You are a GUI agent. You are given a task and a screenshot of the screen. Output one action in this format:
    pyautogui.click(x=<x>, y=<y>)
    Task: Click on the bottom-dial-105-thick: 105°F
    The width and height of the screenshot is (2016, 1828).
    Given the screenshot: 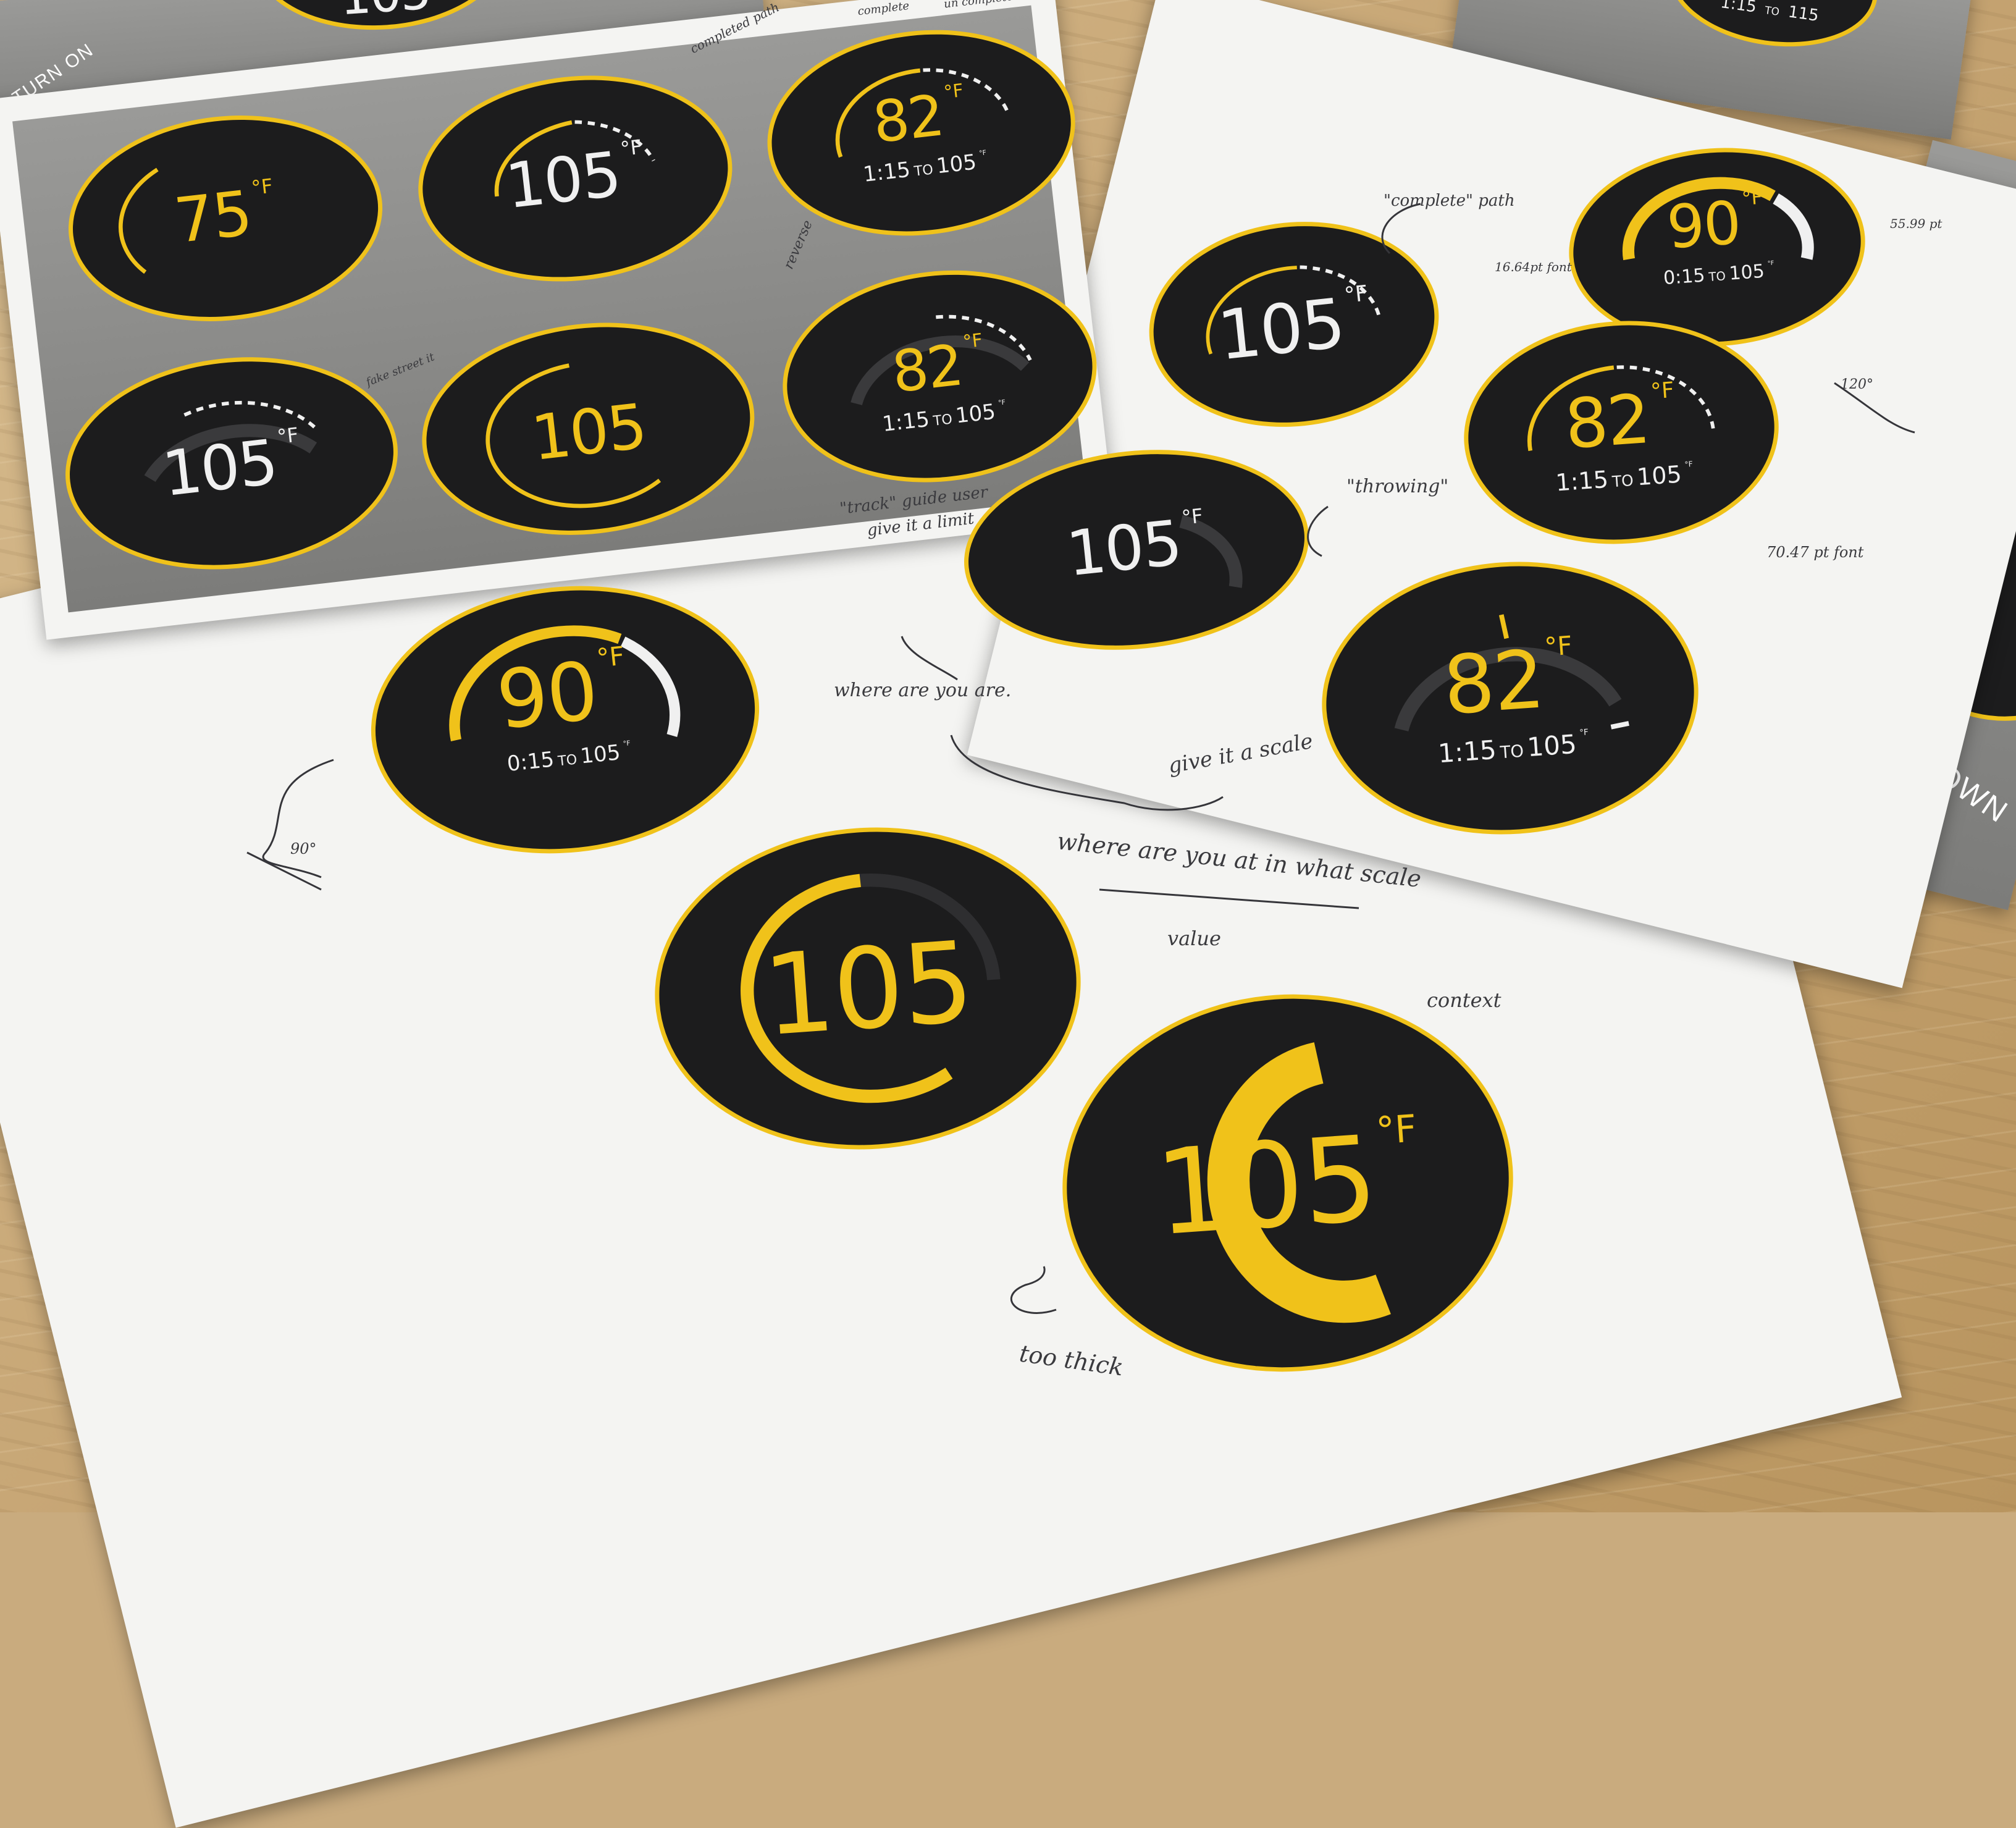 What is the action you would take?
    pyautogui.click(x=1288, y=1183)
    